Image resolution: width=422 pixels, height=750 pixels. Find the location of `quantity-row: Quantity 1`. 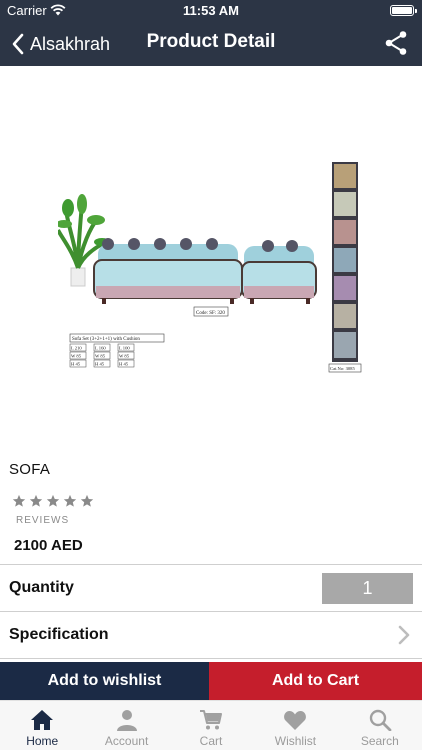

quantity-row: Quantity 1 is located at coordinates (211, 587).